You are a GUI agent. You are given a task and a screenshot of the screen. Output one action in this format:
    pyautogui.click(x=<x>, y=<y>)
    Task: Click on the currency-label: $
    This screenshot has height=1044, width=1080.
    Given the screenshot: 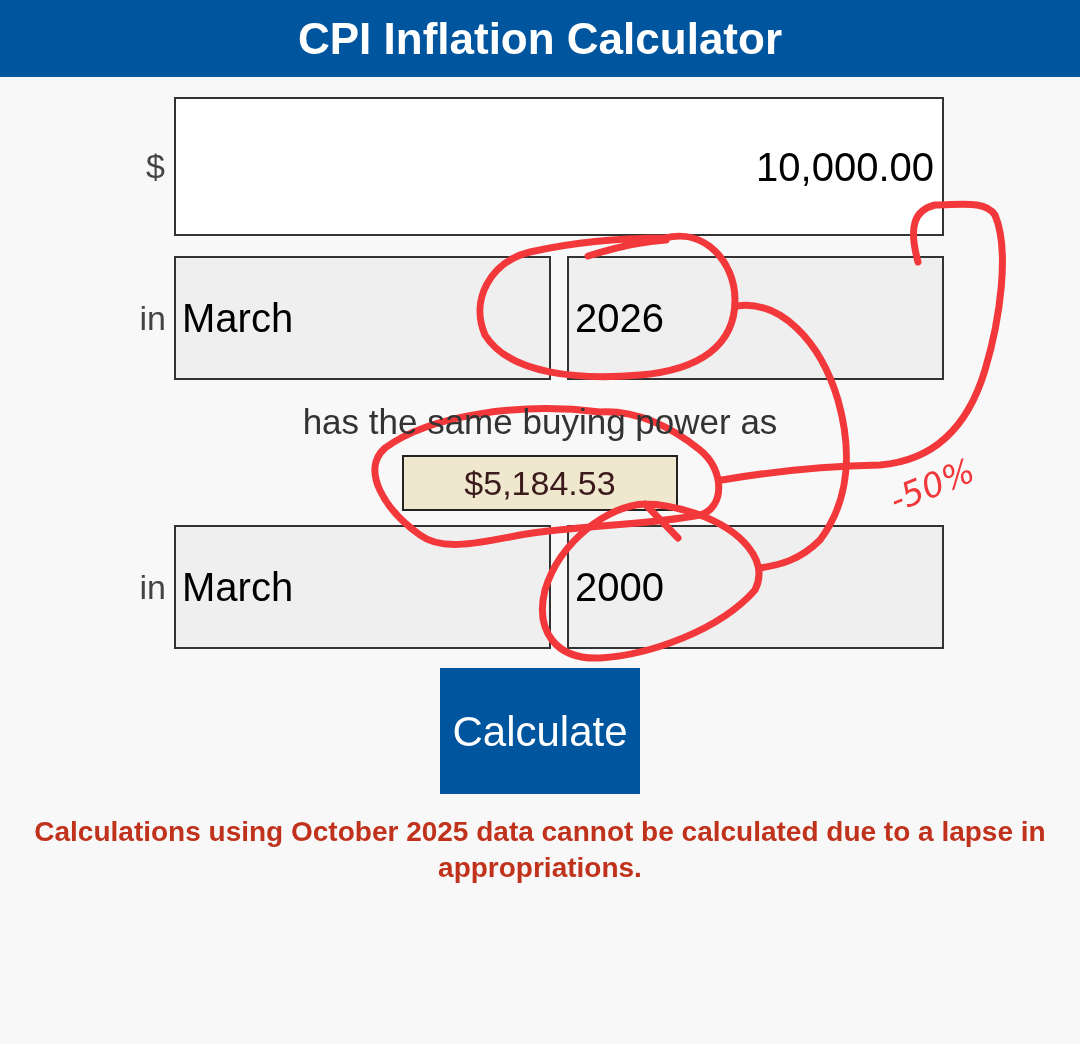 What is the action you would take?
    pyautogui.click(x=155, y=166)
    